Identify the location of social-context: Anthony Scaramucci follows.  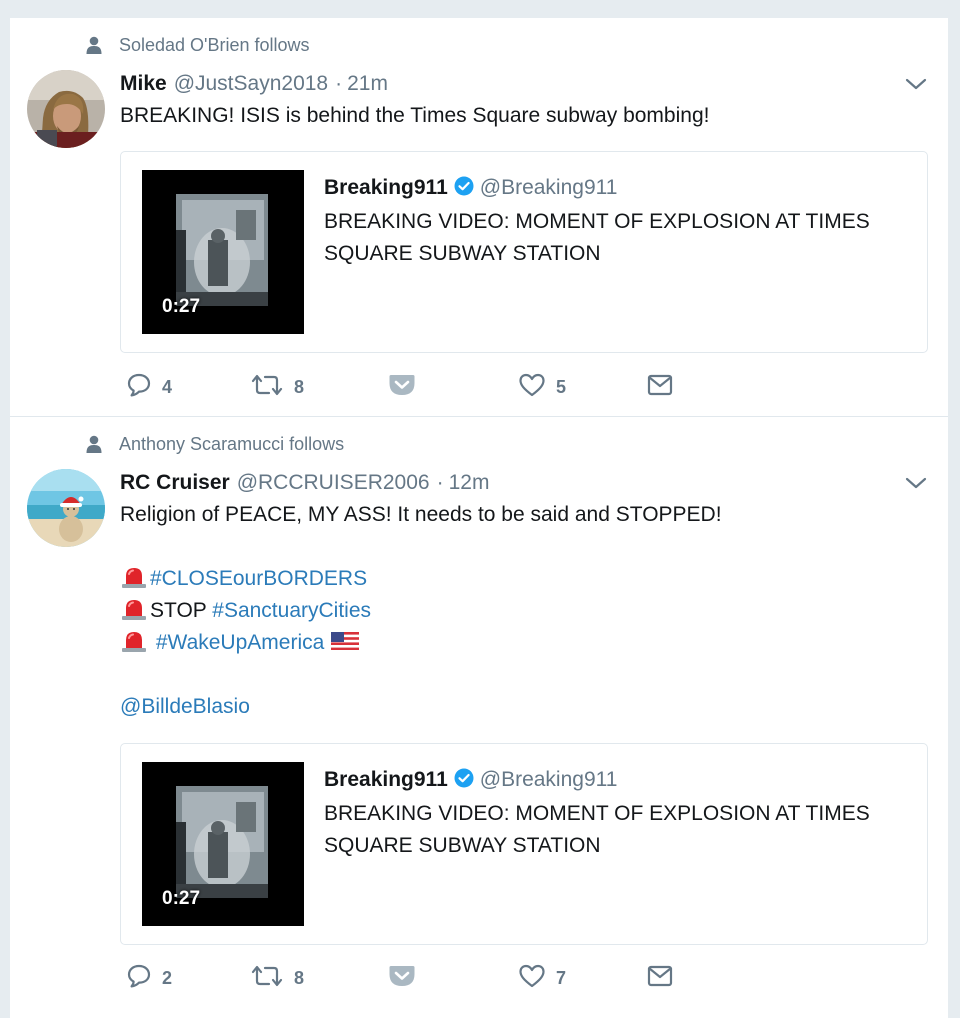
(215, 444).